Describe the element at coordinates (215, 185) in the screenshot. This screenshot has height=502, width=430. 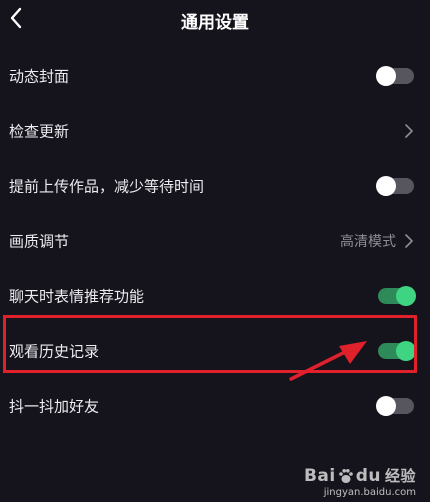
I see `setting-pre-upload: 提前上传作品，减少等待时间` at that location.